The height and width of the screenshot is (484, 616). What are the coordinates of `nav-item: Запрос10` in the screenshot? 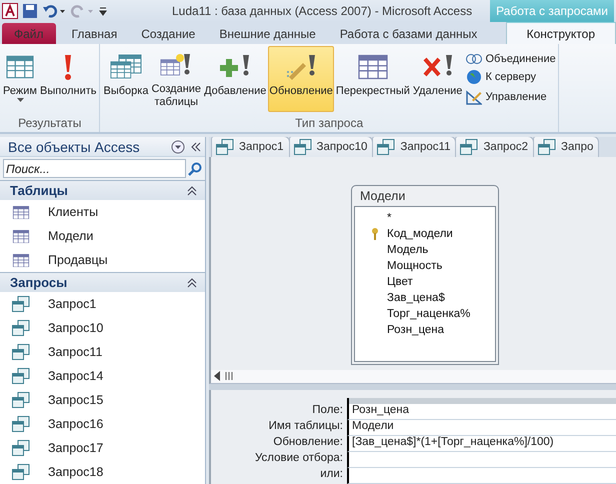 It's located at (102, 328).